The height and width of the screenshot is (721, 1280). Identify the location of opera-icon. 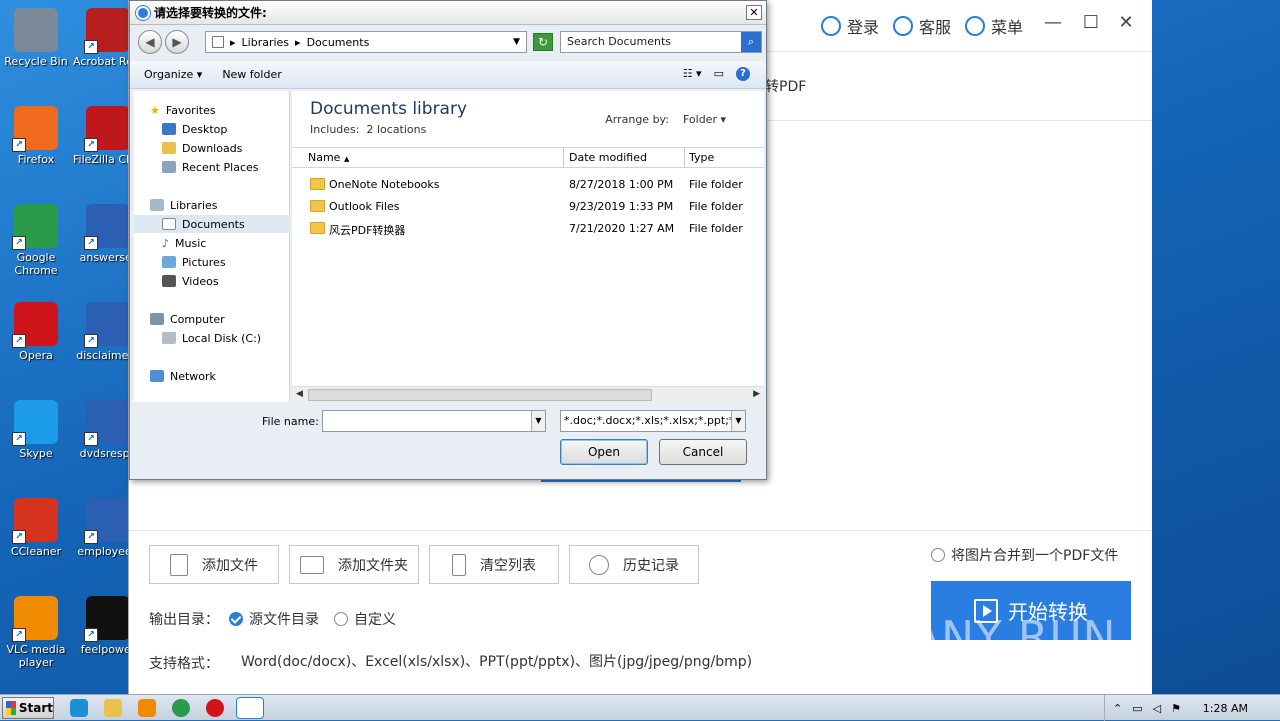
(215, 708).